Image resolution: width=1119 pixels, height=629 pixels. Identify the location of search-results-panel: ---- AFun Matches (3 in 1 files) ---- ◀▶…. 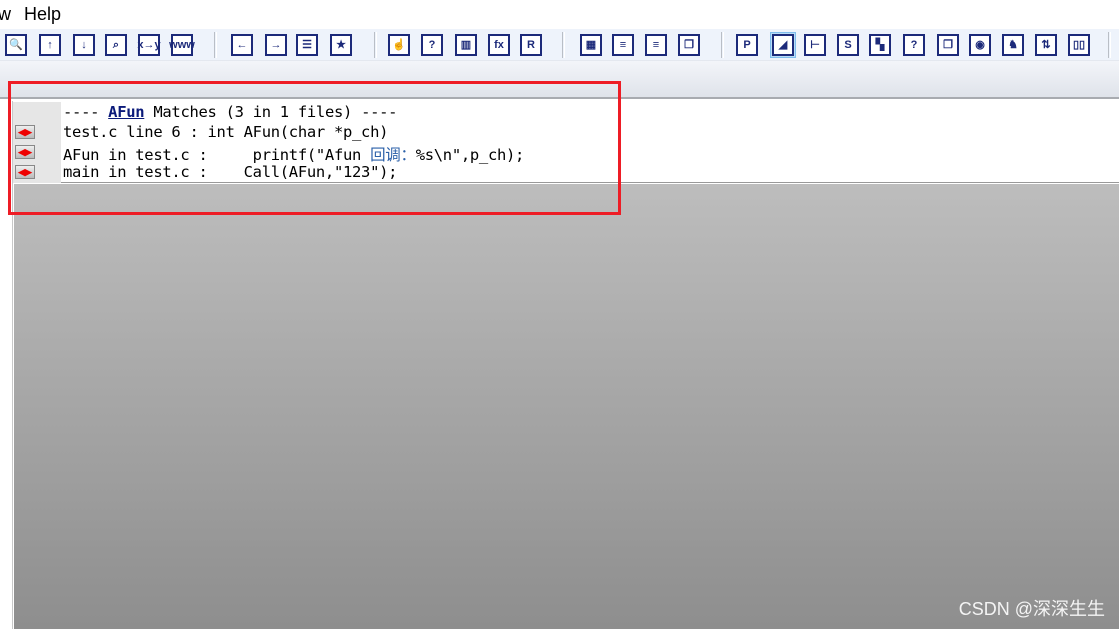
(566, 142).